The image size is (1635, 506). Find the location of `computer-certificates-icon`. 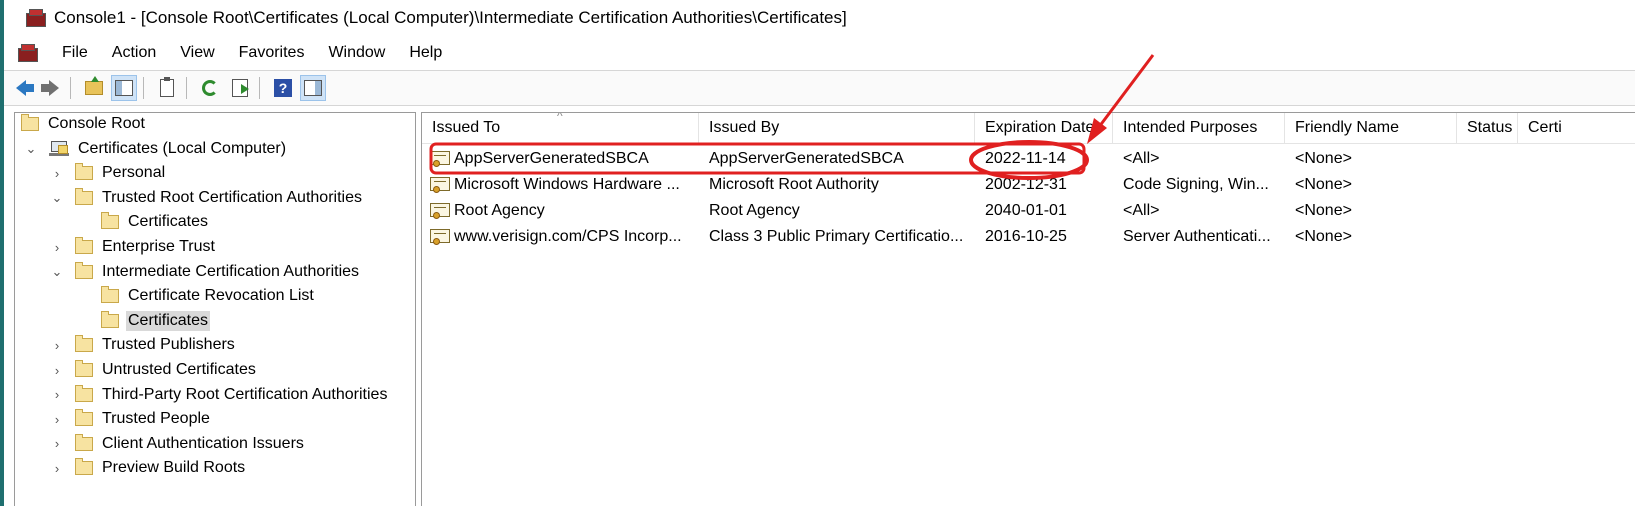

computer-certificates-icon is located at coordinates (59, 148).